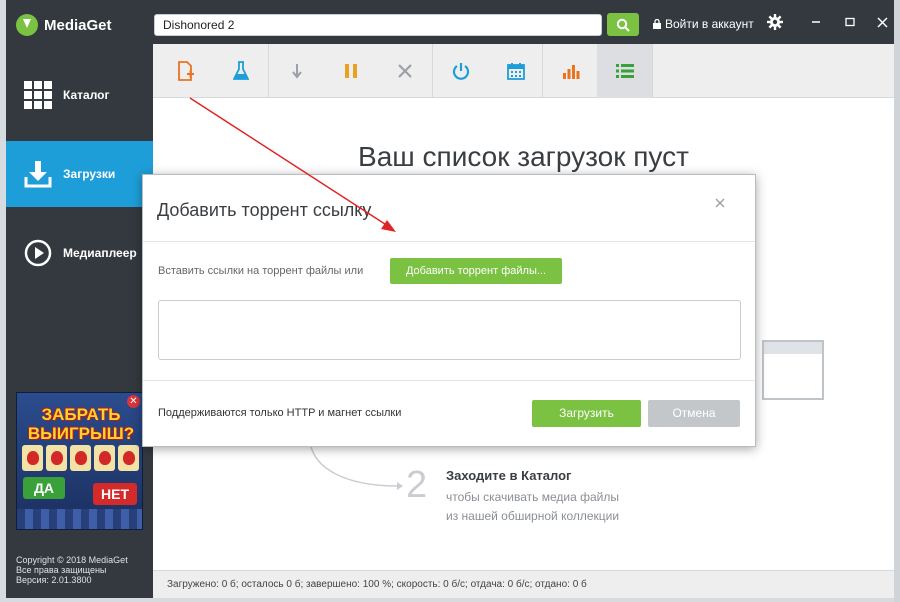 This screenshot has height=602, width=900. I want to click on step-description-line: из нашей обширной коллекции, so click(533, 516).